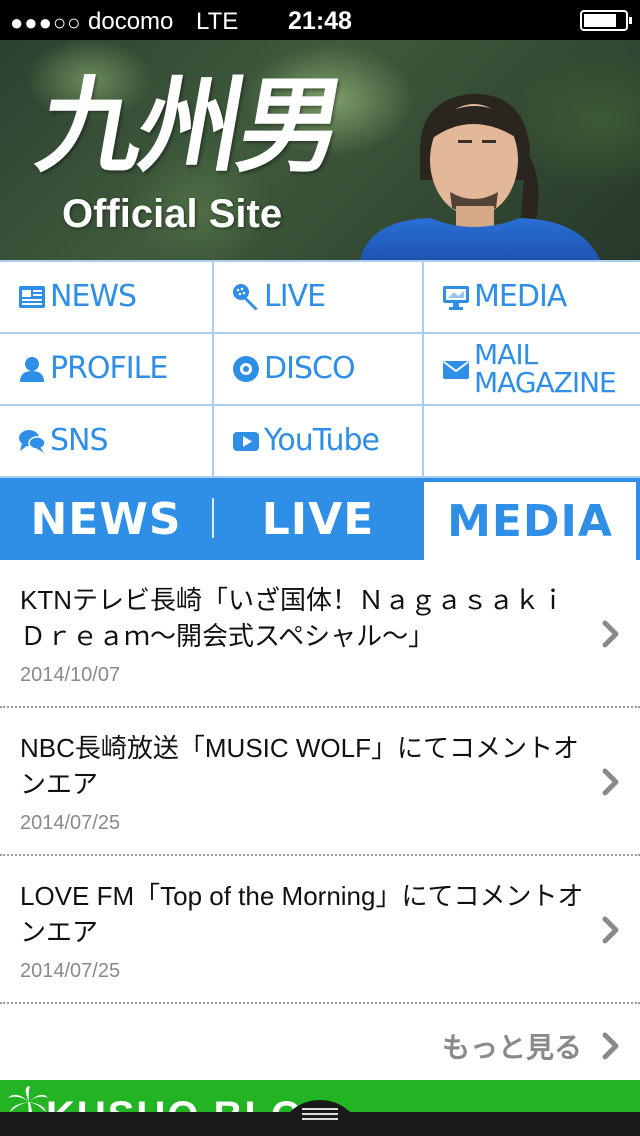 The height and width of the screenshot is (1136, 640). I want to click on nav-item-profile: PROFILE, so click(106, 369).